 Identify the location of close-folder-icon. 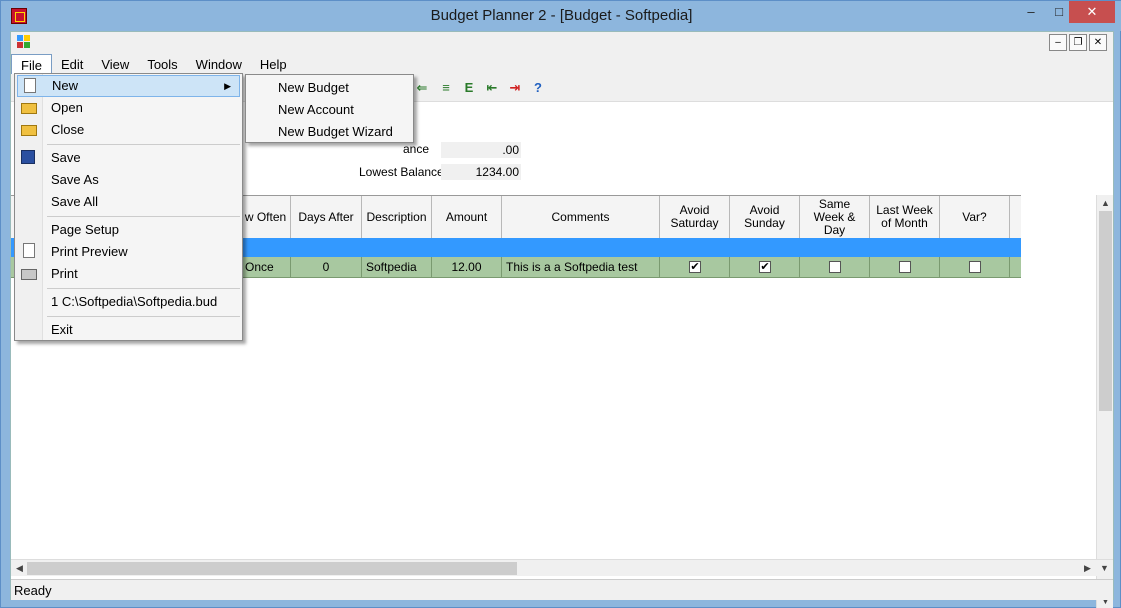
(29, 130).